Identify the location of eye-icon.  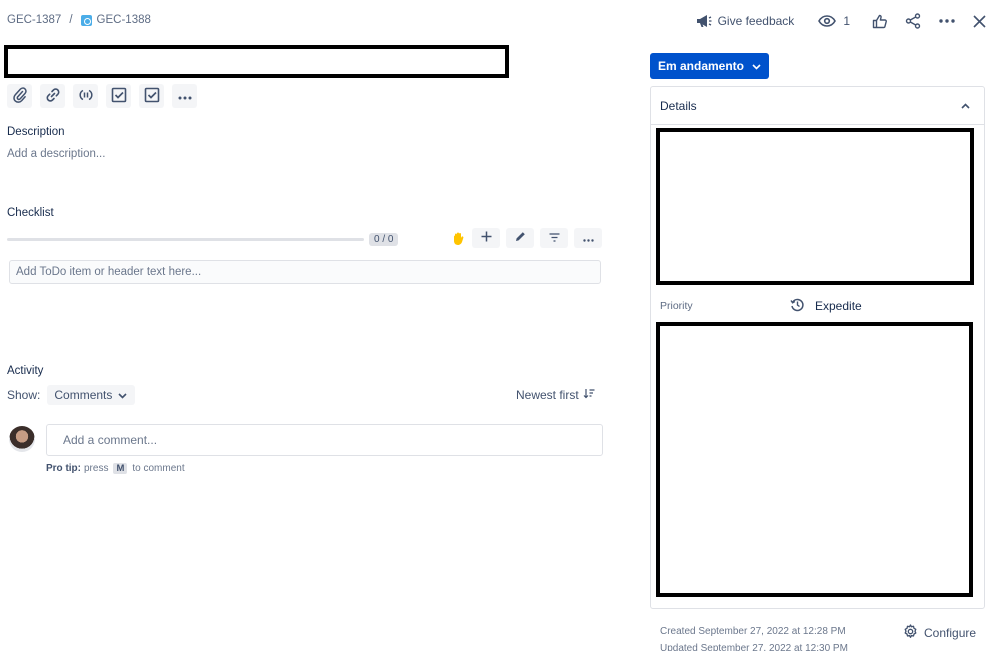
(827, 21).